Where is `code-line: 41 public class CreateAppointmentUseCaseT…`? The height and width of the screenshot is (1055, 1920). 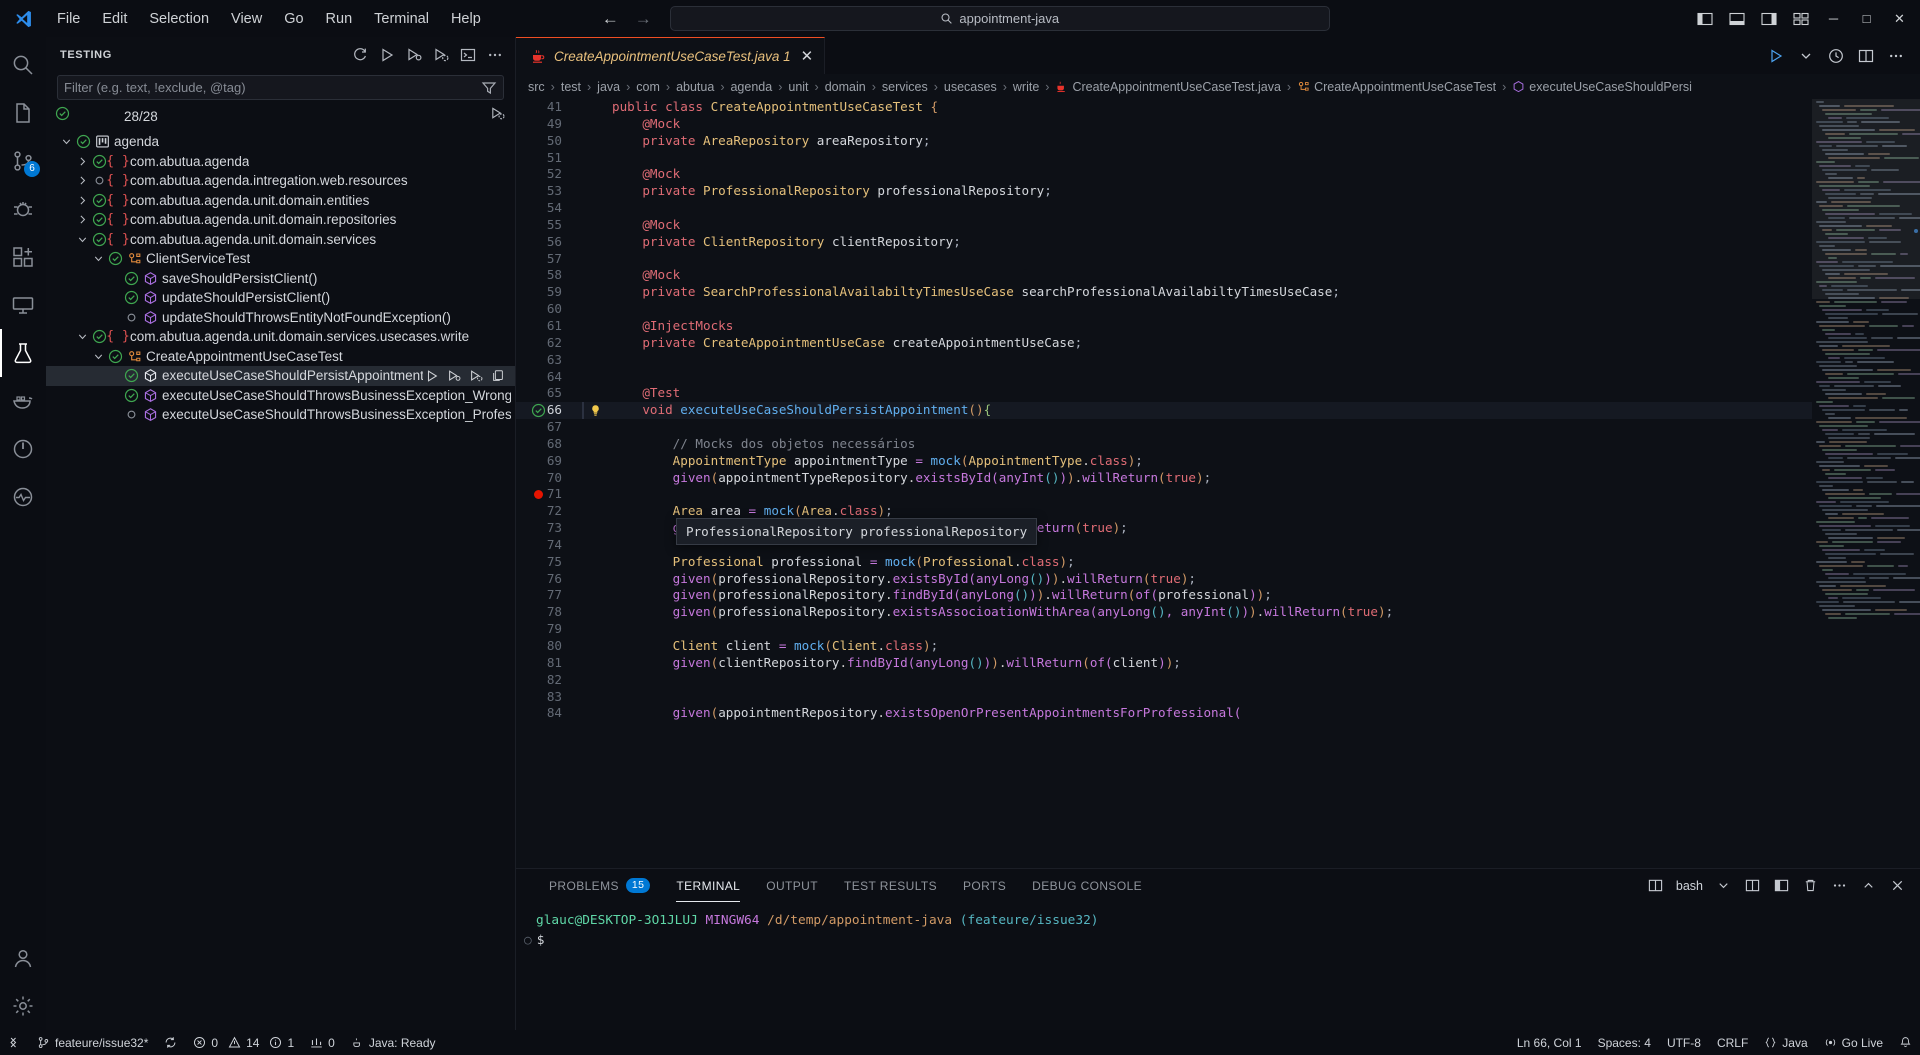
code-line: 41 public class CreateAppointmentUseCaseT… is located at coordinates (1164, 107).